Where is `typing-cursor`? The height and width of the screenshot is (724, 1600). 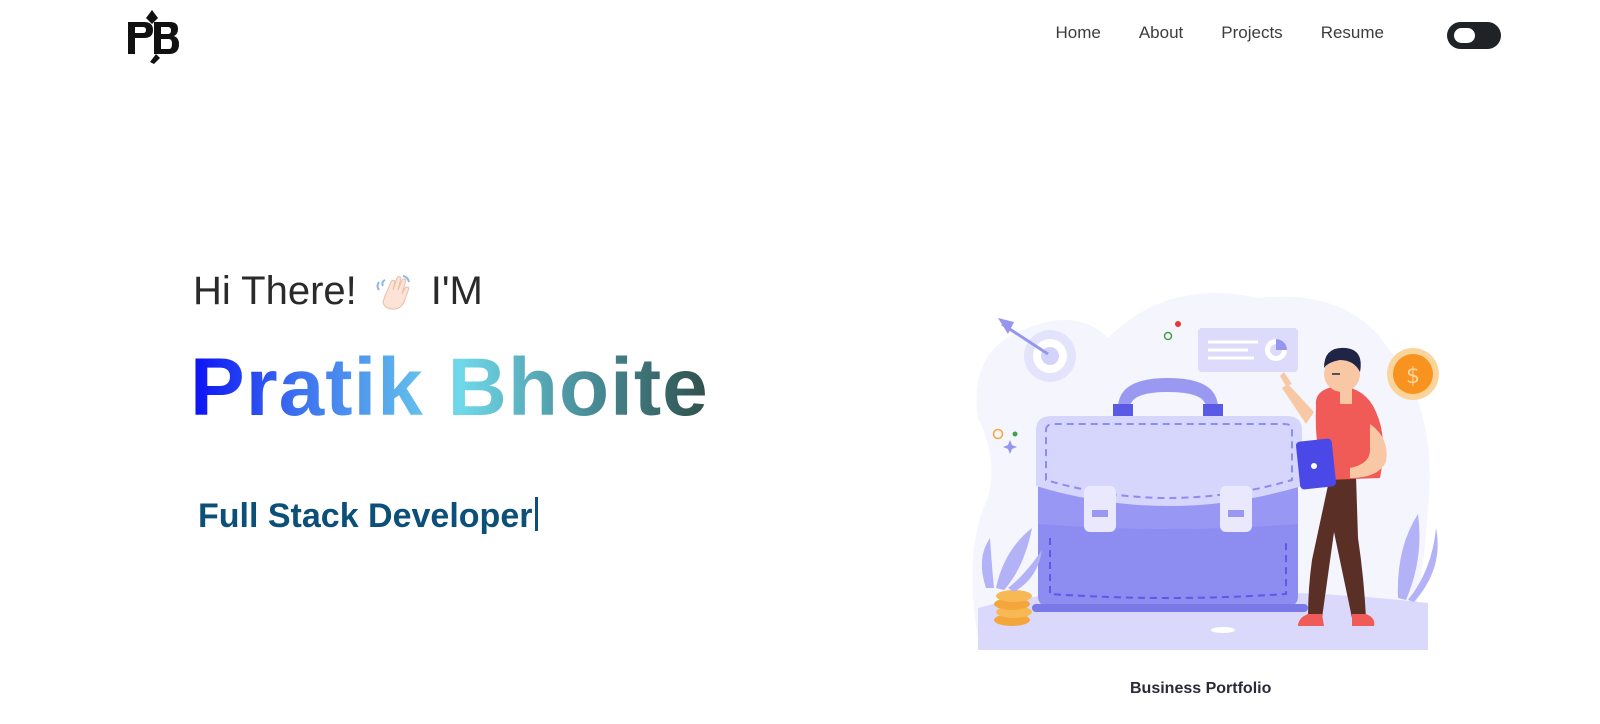
typing-cursor is located at coordinates (537, 514).